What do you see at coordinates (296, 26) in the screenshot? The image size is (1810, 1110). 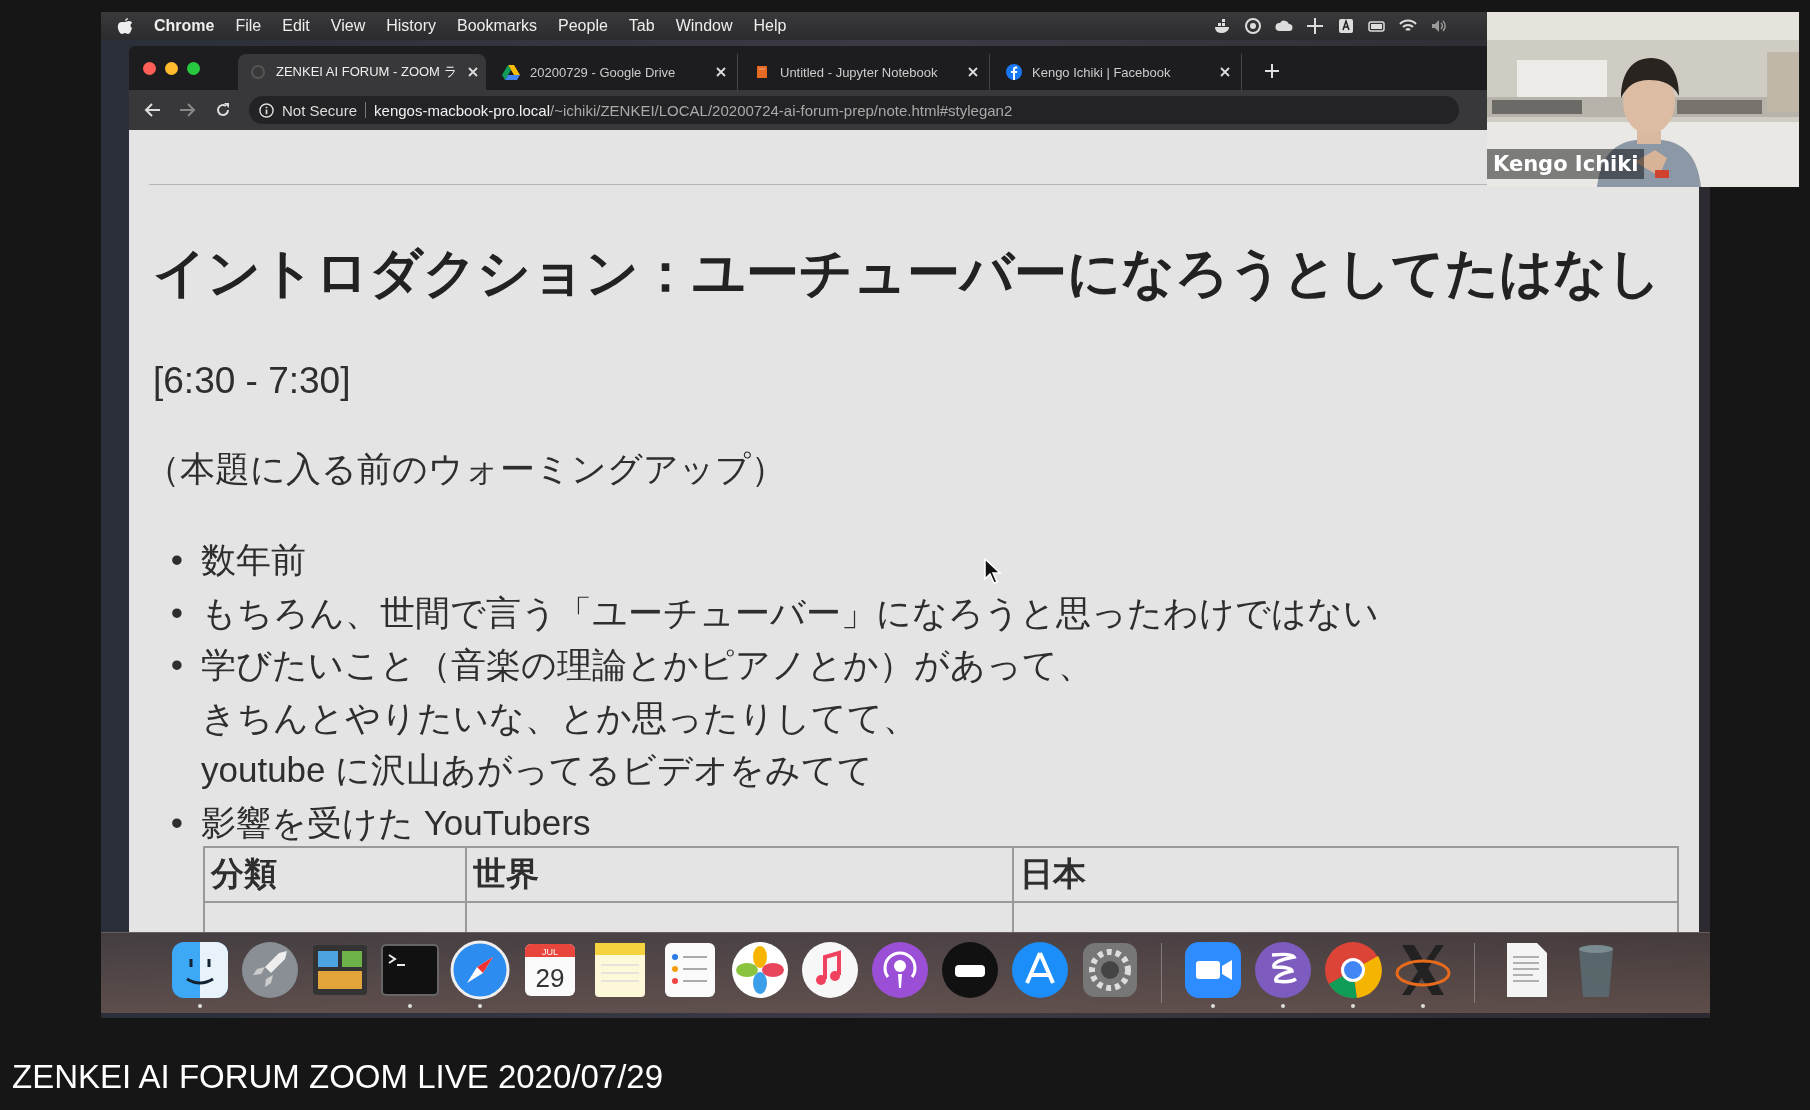 I see `menu-item: Edit` at bounding box center [296, 26].